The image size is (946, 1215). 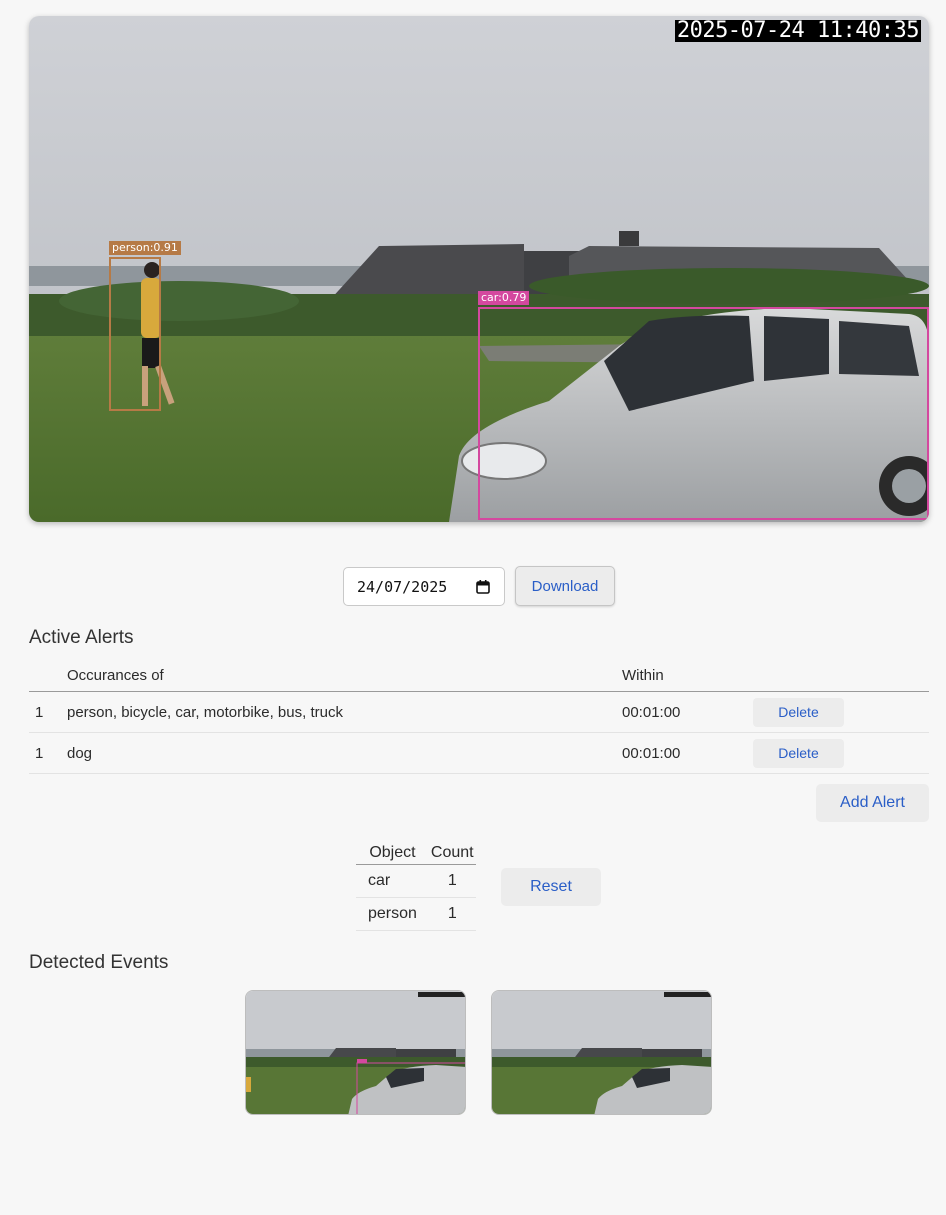 I want to click on count-row: car 1, so click(x=416, y=881).